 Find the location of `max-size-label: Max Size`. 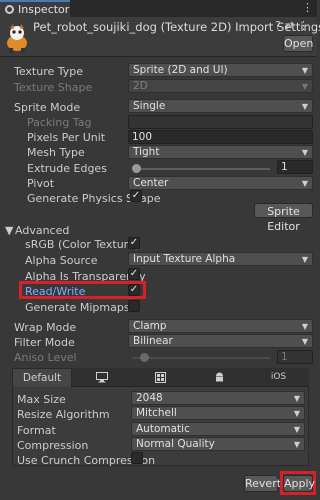

max-size-label: Max Size is located at coordinates (41, 399).